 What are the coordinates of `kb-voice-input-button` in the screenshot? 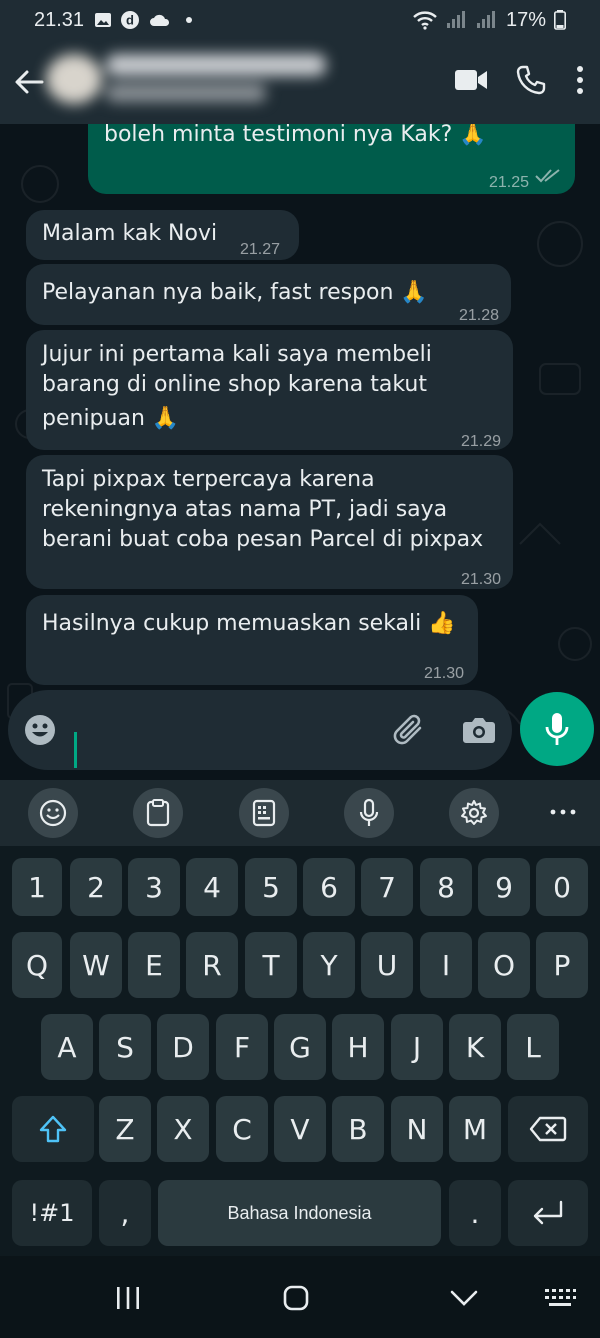 It's located at (369, 813).